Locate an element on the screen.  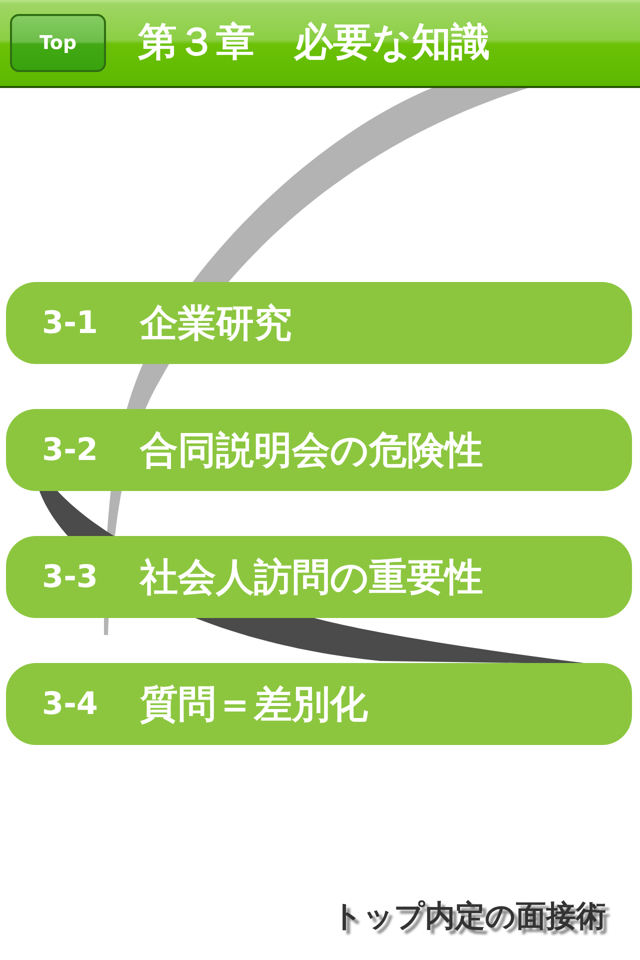
section-menu-item: 3-4 質問＝差別化 is located at coordinates (319, 704).